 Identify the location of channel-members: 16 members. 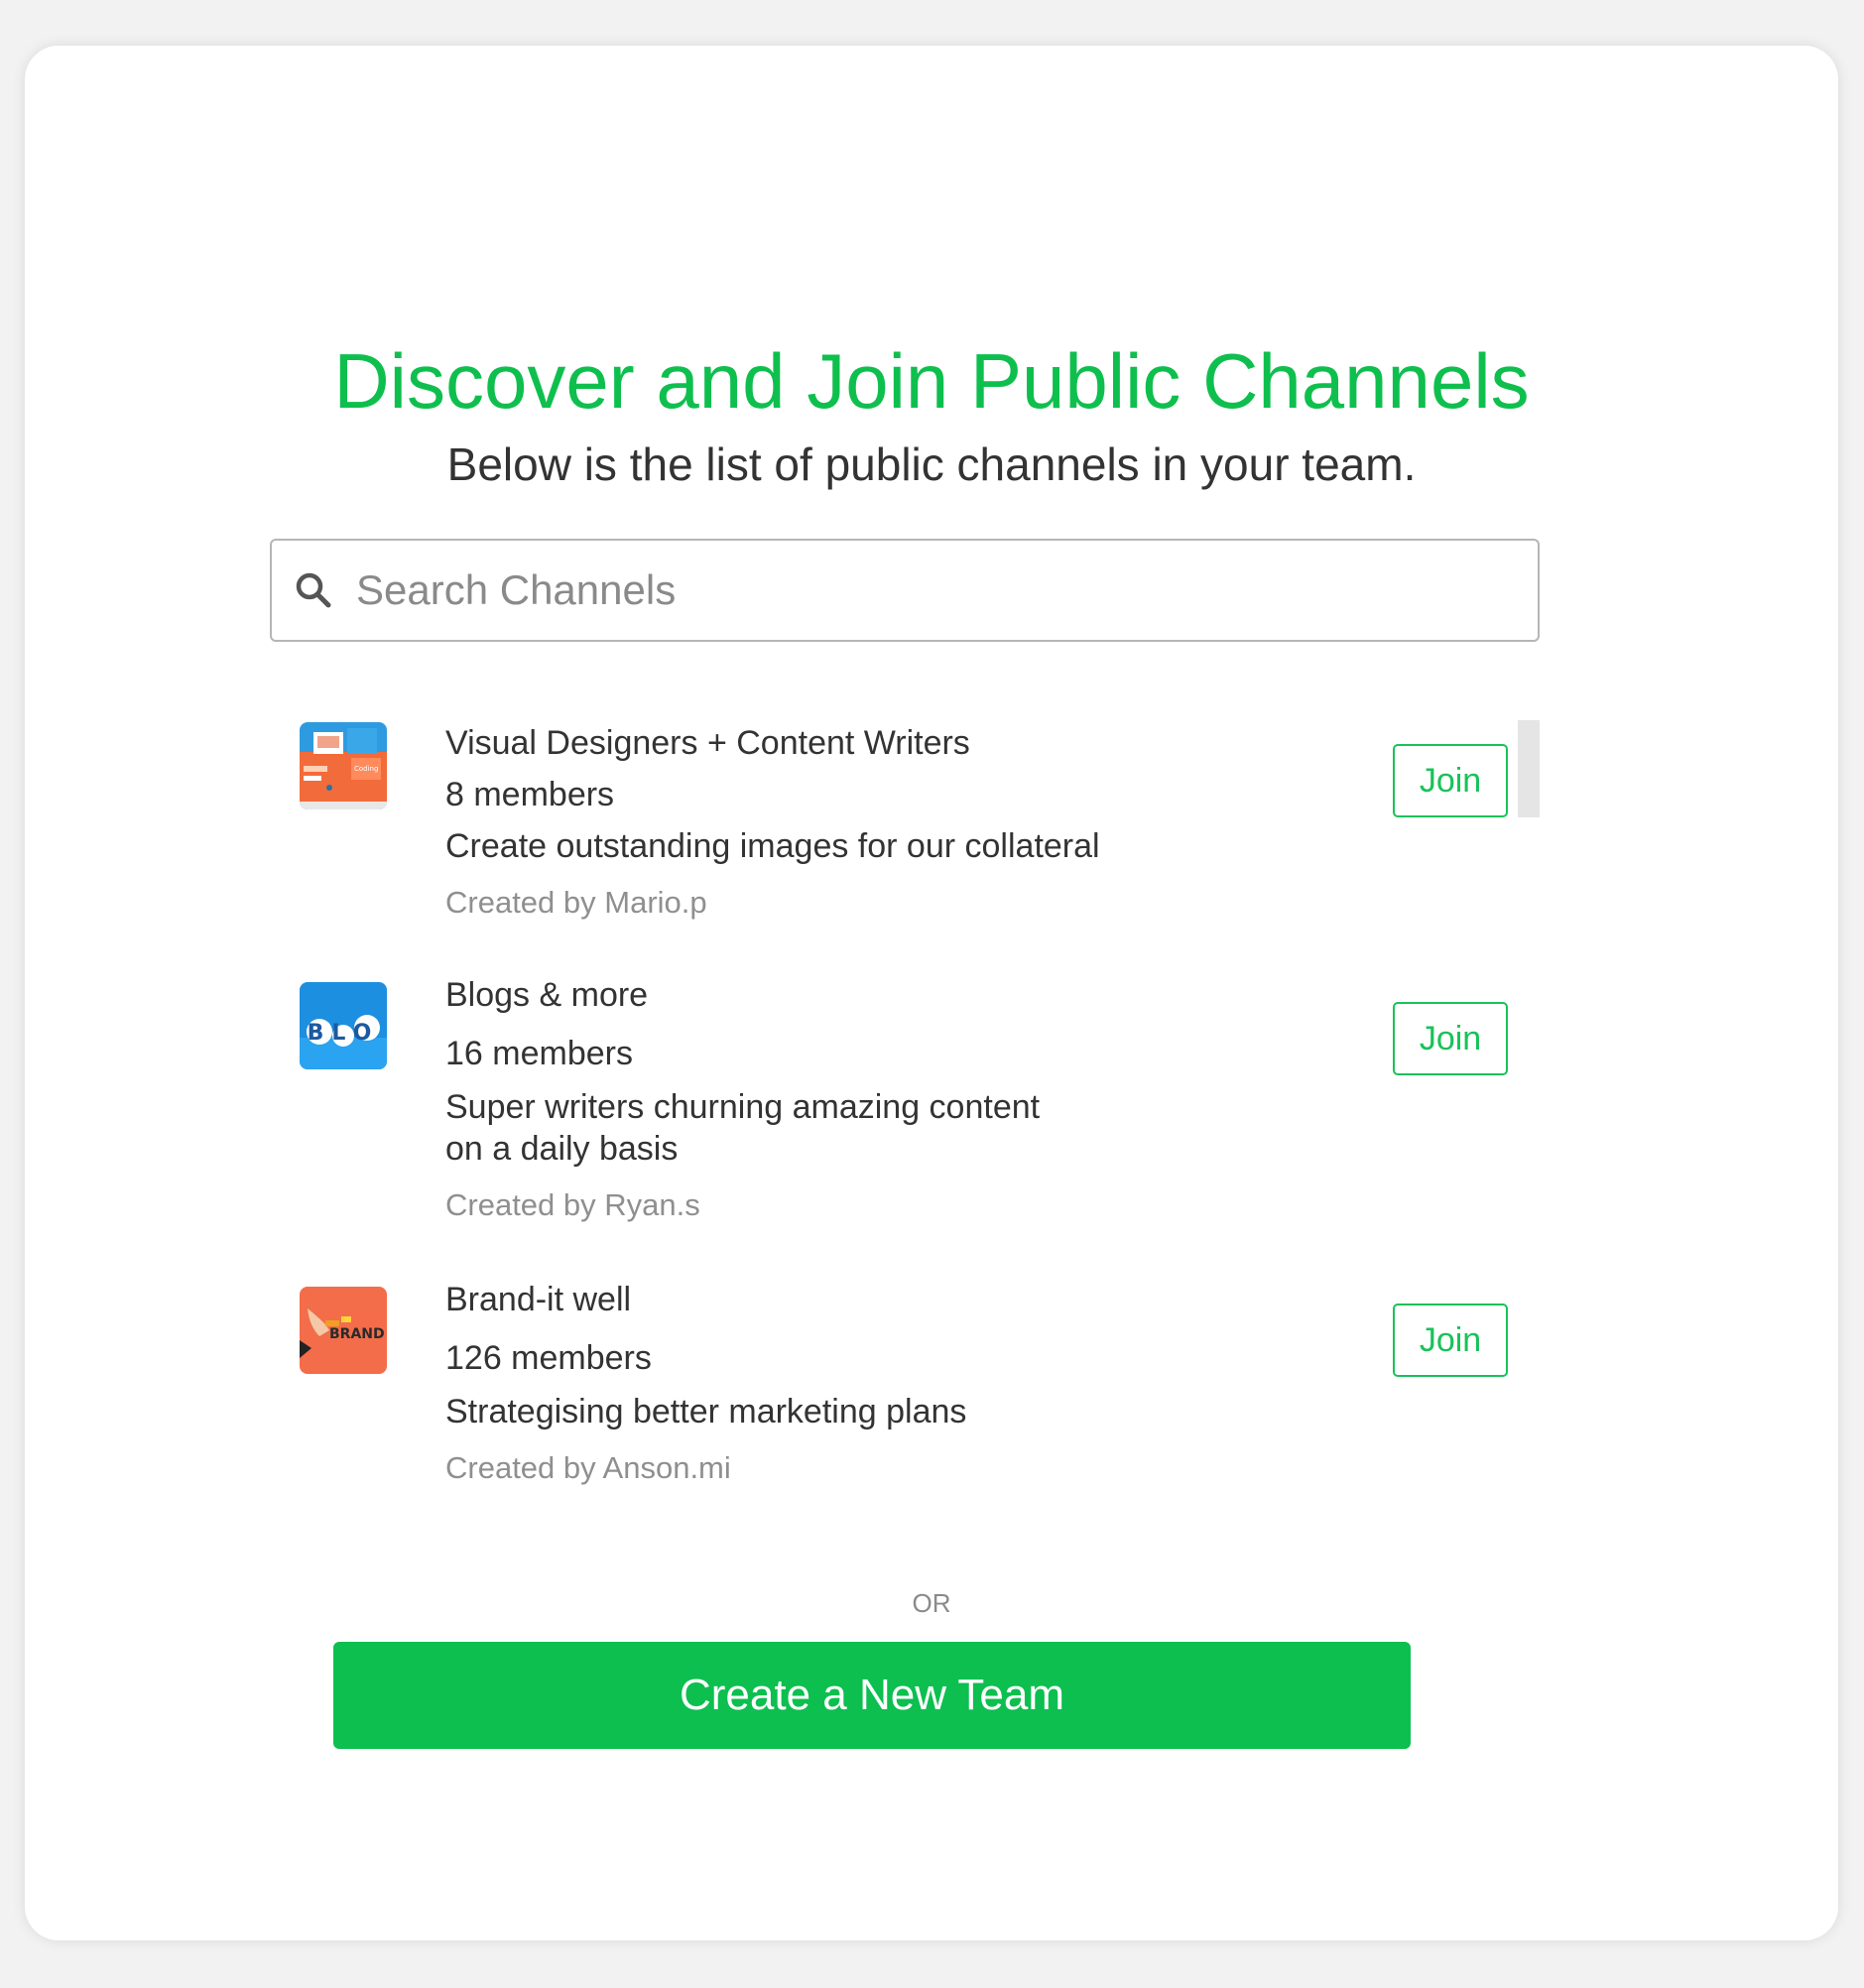
(539, 1054).